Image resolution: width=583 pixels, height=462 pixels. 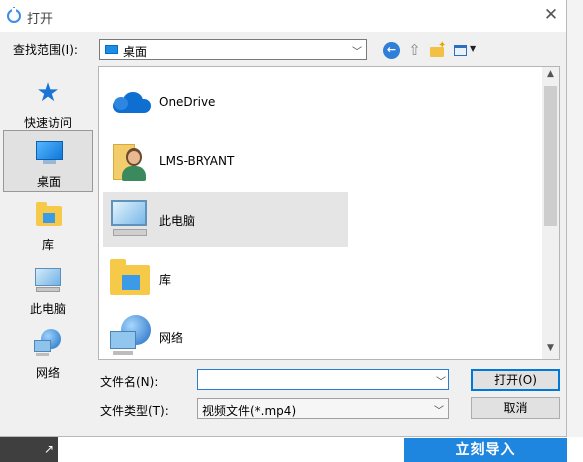 I want to click on file-item-onedrive: OneDrive, so click(x=225, y=102).